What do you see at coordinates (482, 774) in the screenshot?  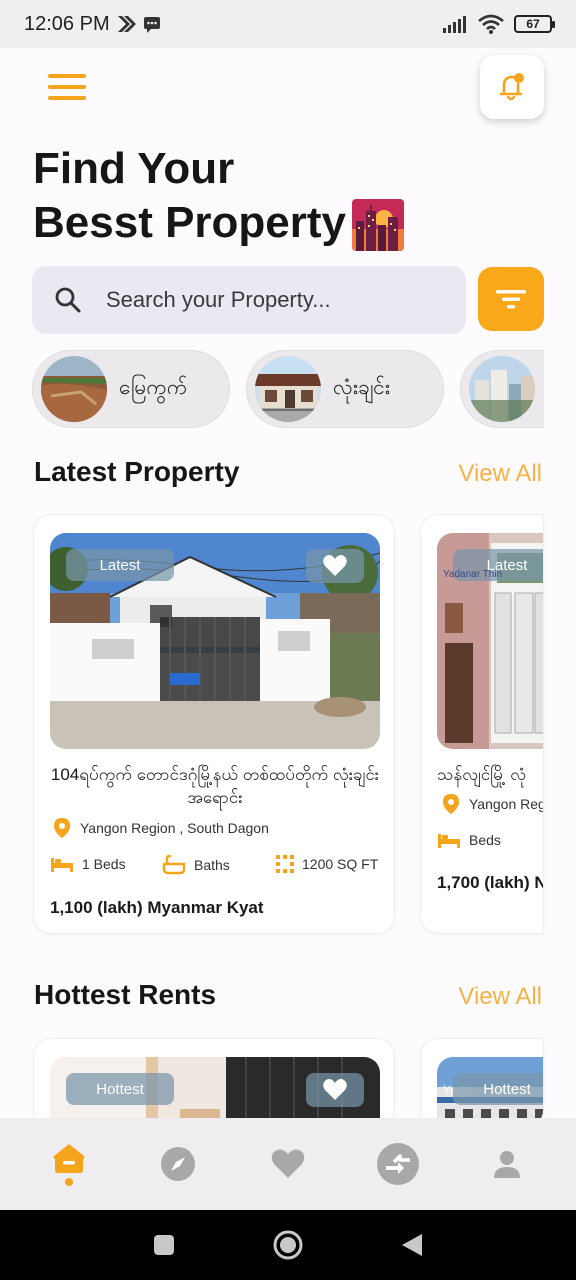 I see `property-title: သန်လျင်မြို့ လုံ` at bounding box center [482, 774].